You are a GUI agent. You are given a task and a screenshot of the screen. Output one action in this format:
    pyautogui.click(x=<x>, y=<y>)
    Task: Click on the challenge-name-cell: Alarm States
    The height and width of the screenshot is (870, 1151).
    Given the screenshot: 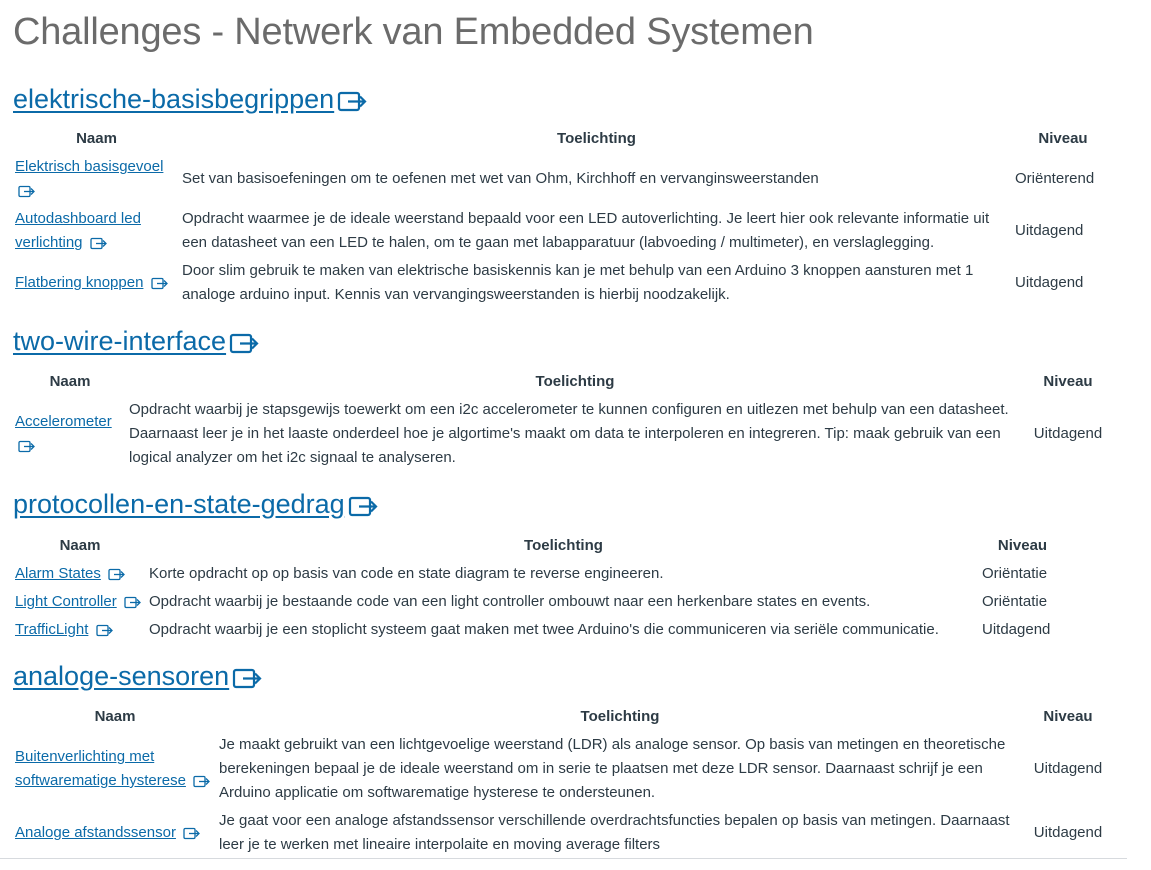 What is the action you would take?
    pyautogui.click(x=80, y=574)
    